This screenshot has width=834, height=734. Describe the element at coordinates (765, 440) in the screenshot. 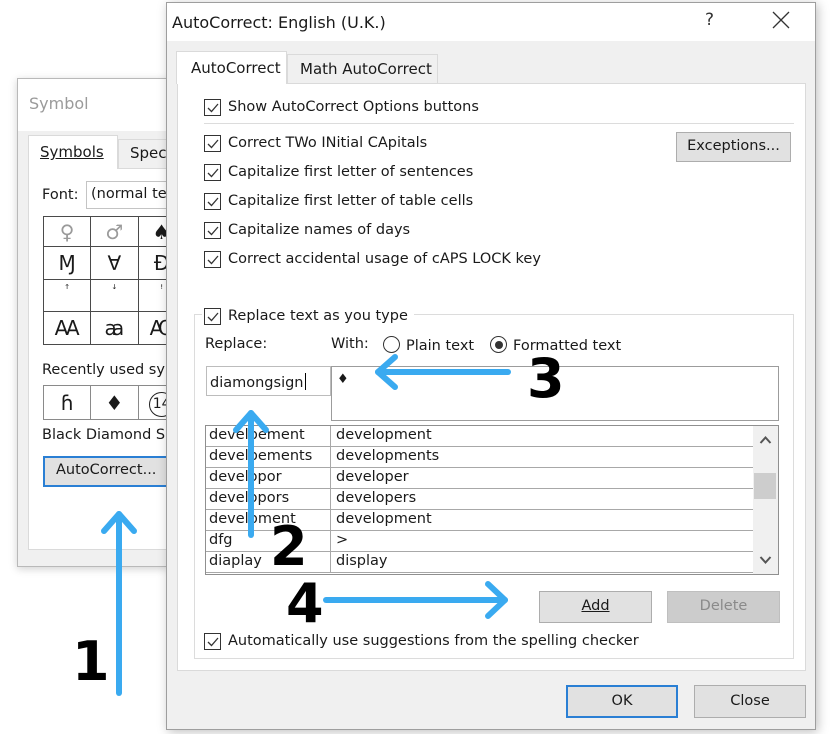

I see `chevron-up-icon` at that location.